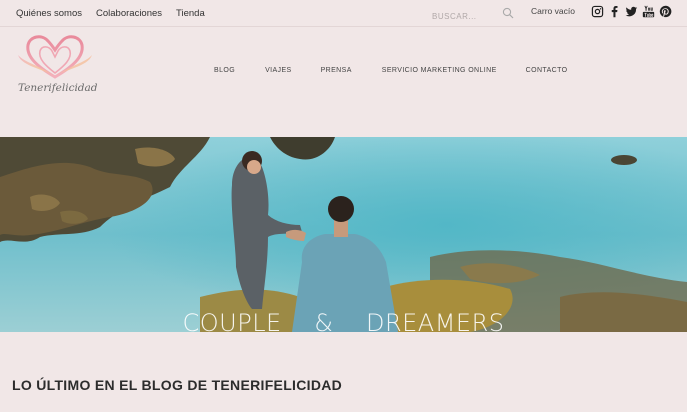 This screenshot has height=412, width=687. I want to click on search-icon, so click(508, 12).